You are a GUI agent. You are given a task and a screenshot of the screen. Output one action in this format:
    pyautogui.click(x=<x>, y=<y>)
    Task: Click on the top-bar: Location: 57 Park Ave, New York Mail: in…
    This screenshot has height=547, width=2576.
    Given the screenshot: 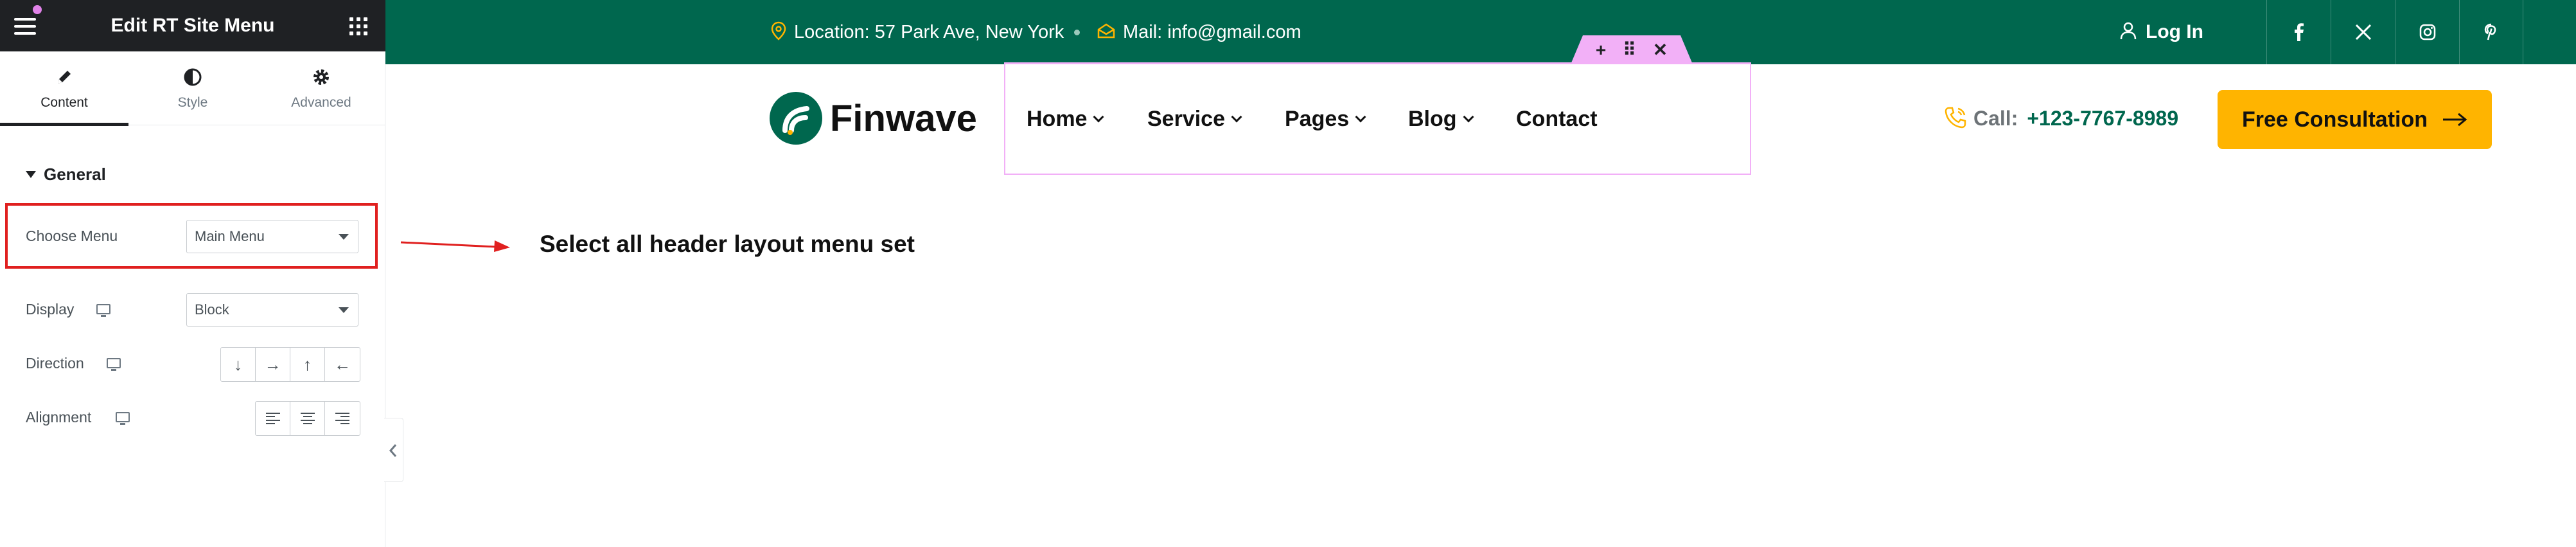 What is the action you would take?
    pyautogui.click(x=1480, y=32)
    